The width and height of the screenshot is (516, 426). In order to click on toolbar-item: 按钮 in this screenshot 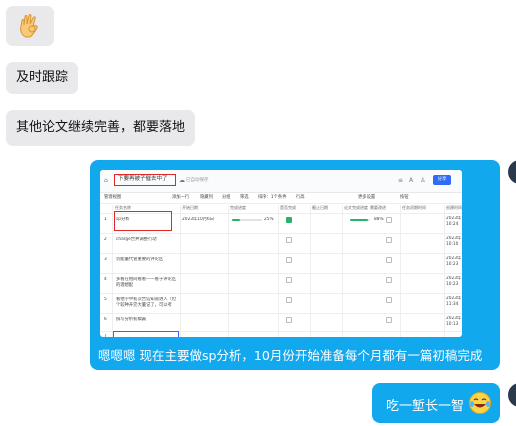, I will do `click(404, 197)`.